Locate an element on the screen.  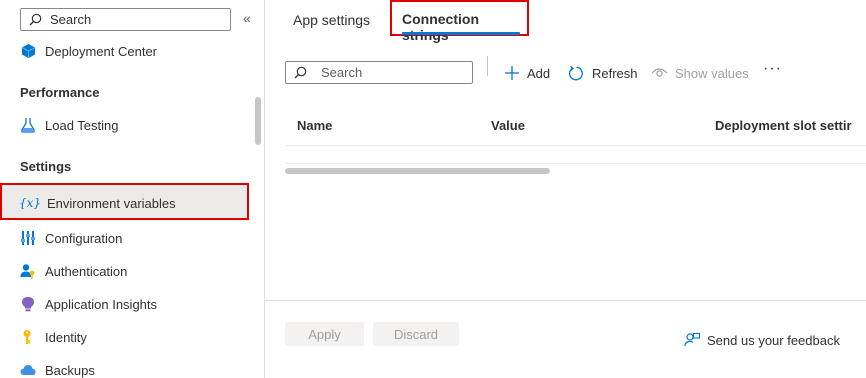
sidebar-item-authentication: Authentication is located at coordinates (73, 271).